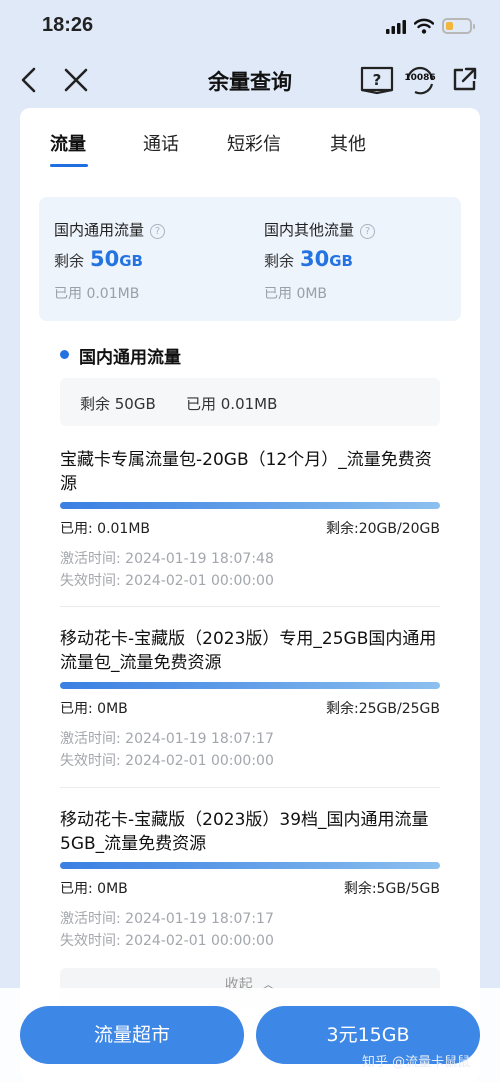 The height and width of the screenshot is (1082, 500). What do you see at coordinates (424, 26) in the screenshot?
I see `wifi-icon` at bounding box center [424, 26].